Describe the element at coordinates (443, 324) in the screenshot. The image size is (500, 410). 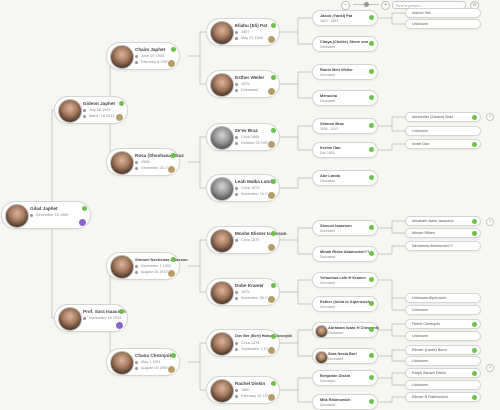
I see `person-card-mini: Fiebel Cheznjnik` at that location.